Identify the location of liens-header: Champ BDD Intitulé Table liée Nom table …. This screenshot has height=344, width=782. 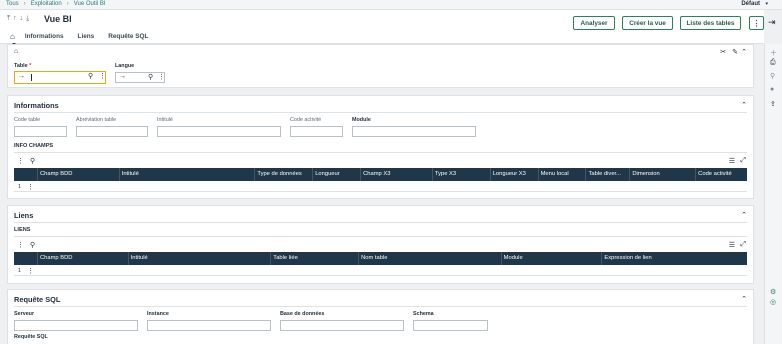
(380, 258).